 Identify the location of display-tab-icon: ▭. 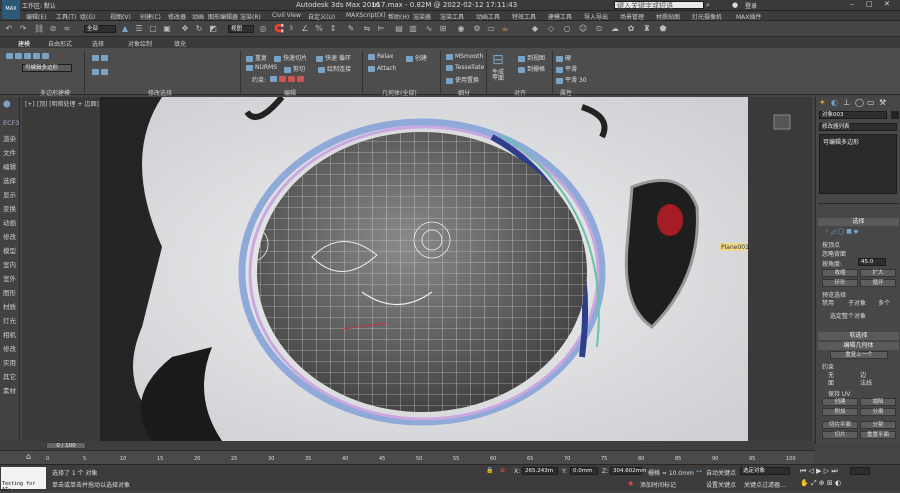
(871, 102).